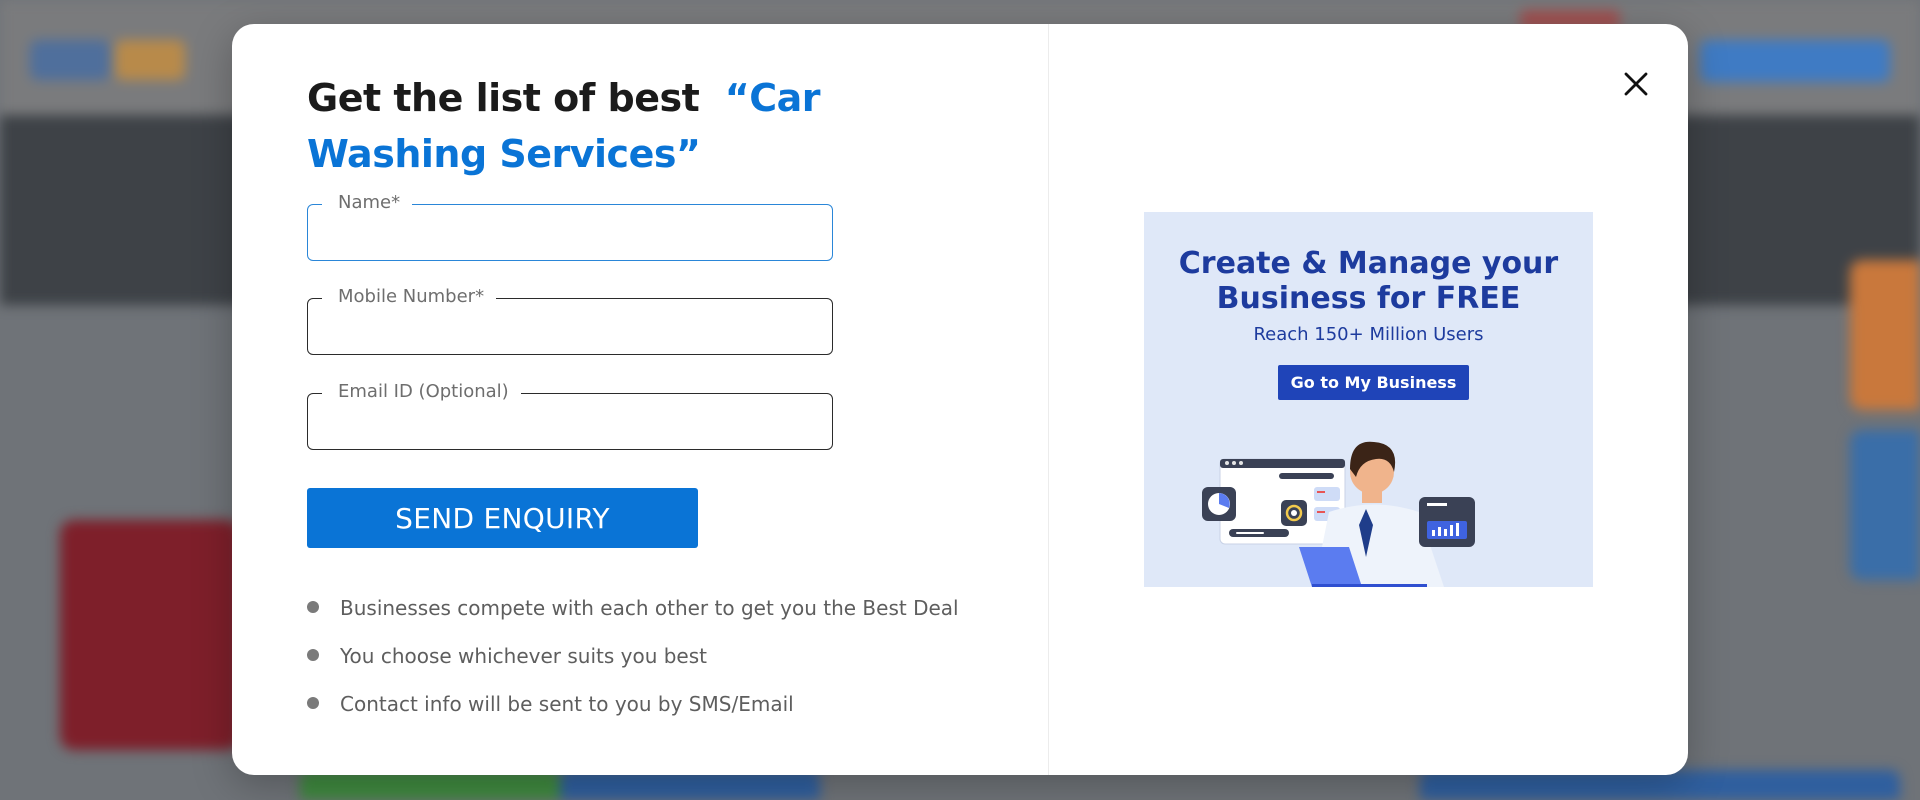 Image resolution: width=1920 pixels, height=800 pixels. I want to click on close-button, so click(1636, 84).